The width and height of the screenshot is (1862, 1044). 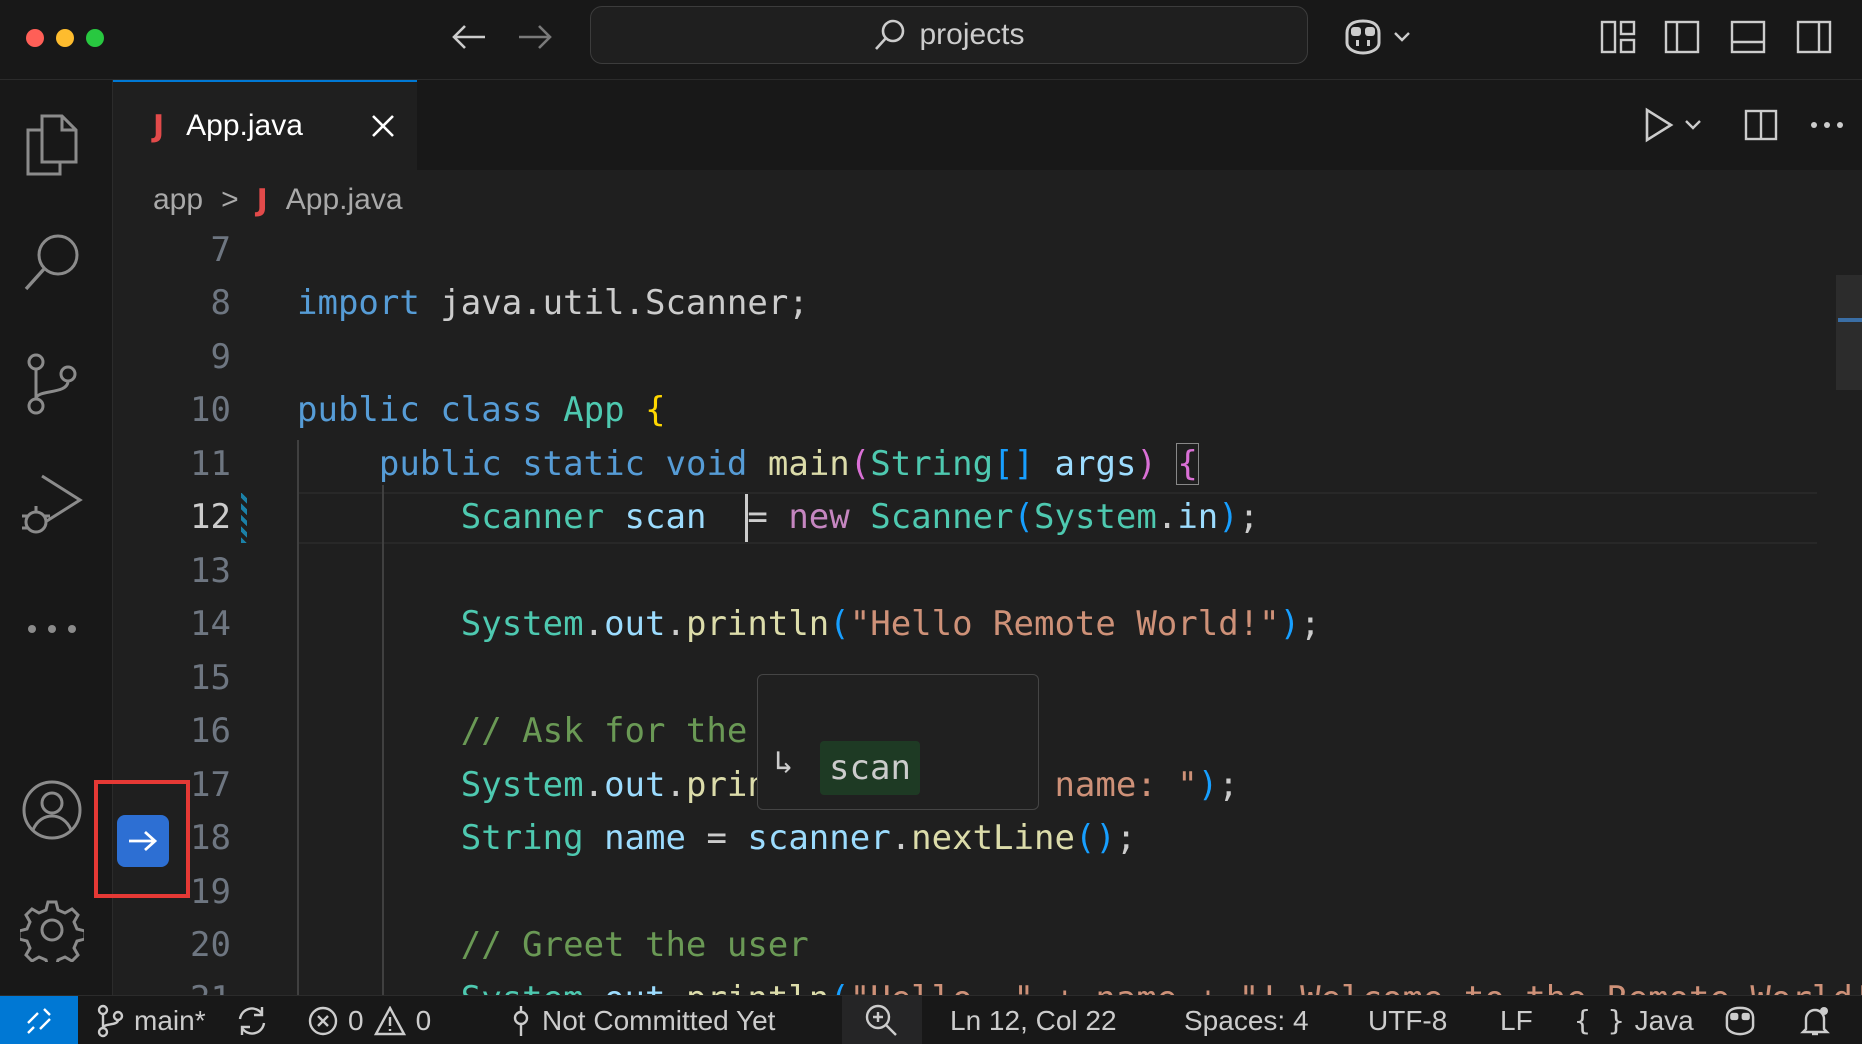 I want to click on search-icon, so click(x=51, y=262).